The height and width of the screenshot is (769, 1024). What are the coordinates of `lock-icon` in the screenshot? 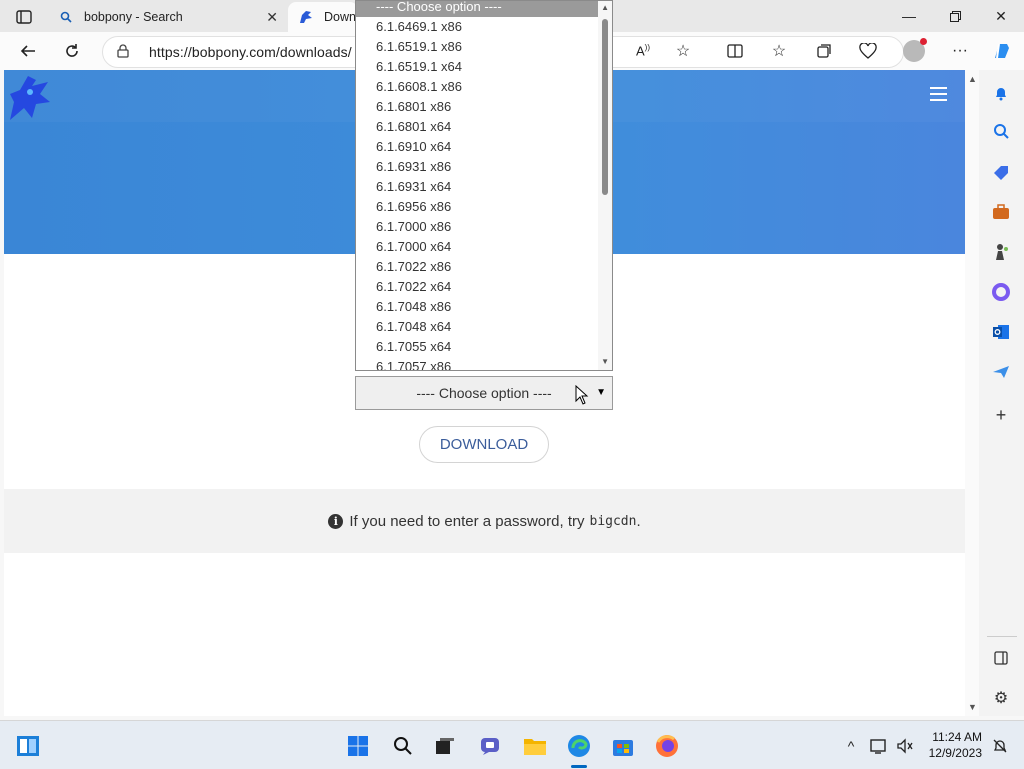 It's located at (123, 52).